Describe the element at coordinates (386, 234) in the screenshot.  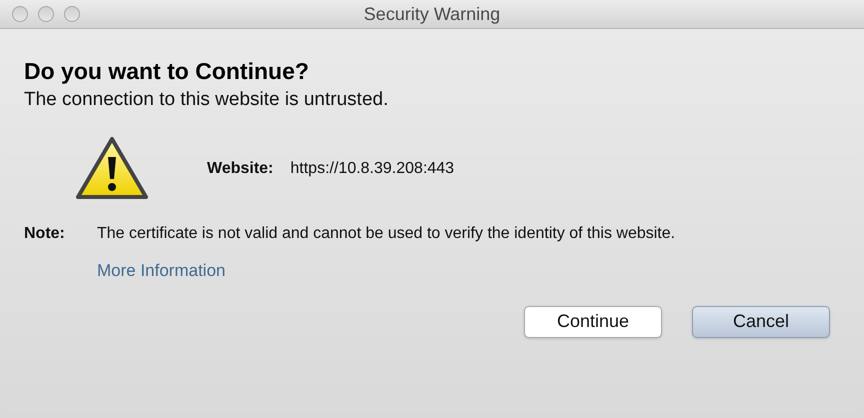
I see `note-text: The certificate is not valid and cannot be used to verify the identity of this website.` at that location.